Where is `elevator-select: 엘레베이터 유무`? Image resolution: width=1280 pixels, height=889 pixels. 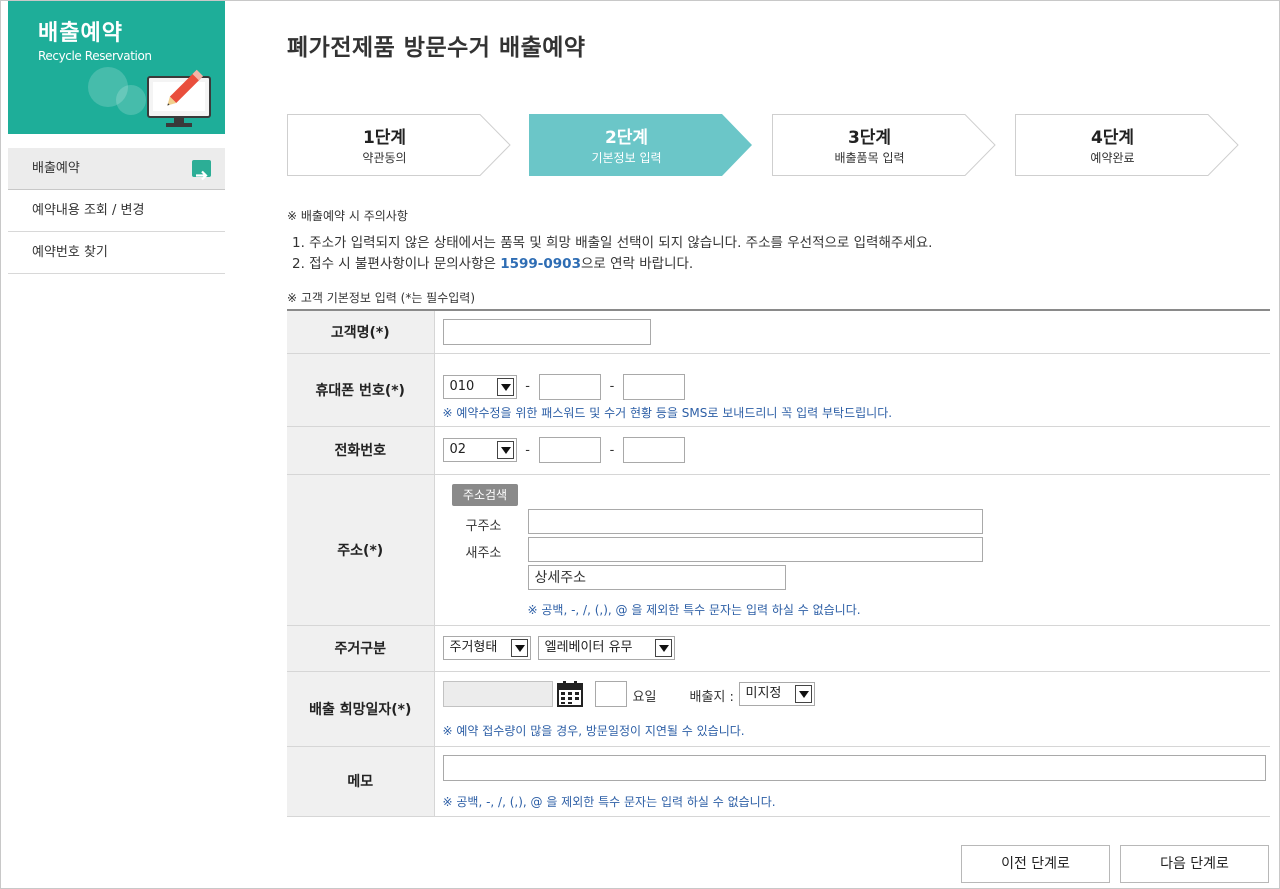
elevator-select: 엘레베이터 유무 is located at coordinates (606, 648).